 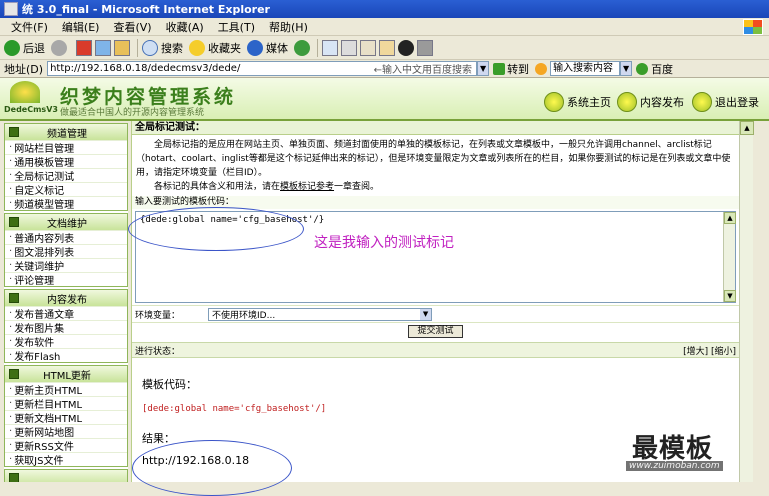 I want to click on sidebar-group-header: 文档维护, so click(x=66, y=222).